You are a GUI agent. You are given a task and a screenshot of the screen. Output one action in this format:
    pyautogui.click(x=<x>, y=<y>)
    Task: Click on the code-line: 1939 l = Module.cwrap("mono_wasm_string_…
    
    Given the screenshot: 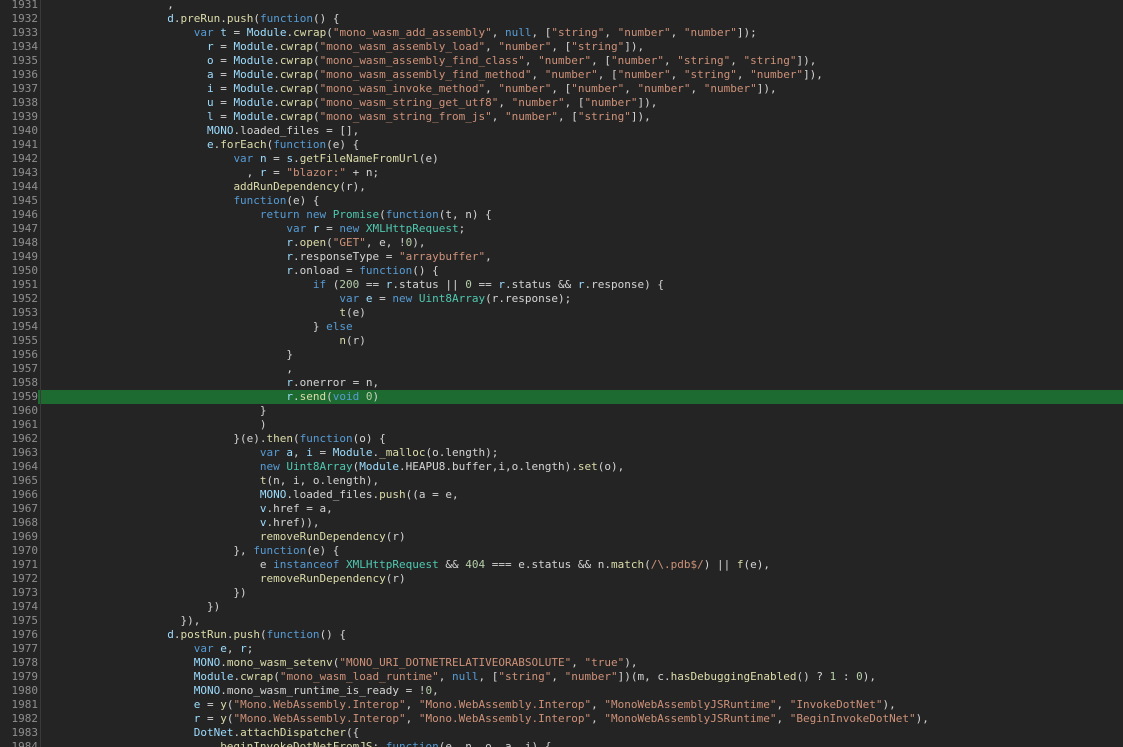 What is the action you would take?
    pyautogui.click(x=561, y=117)
    